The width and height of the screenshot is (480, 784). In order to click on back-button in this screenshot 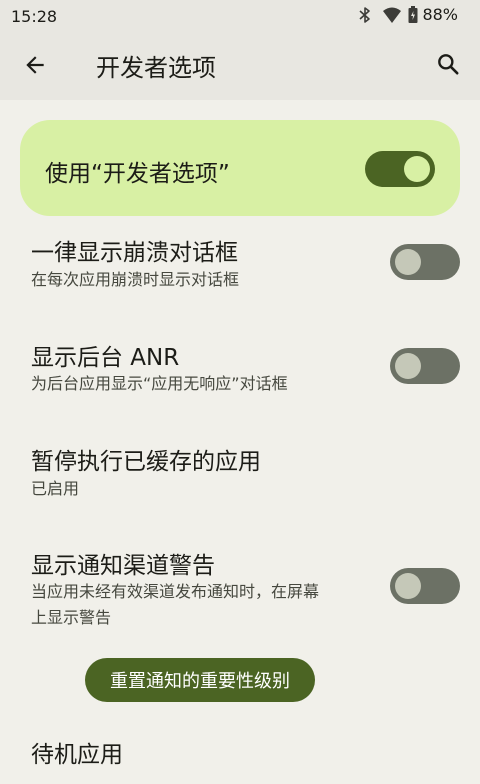, I will do `click(35, 67)`.